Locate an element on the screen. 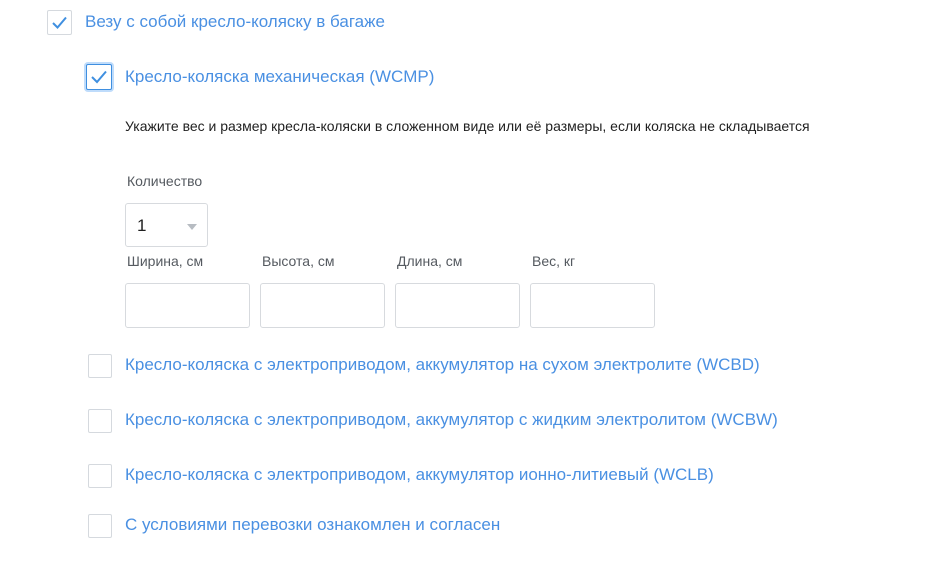 The width and height of the screenshot is (948, 566). quantity-value: 1 is located at coordinates (142, 225).